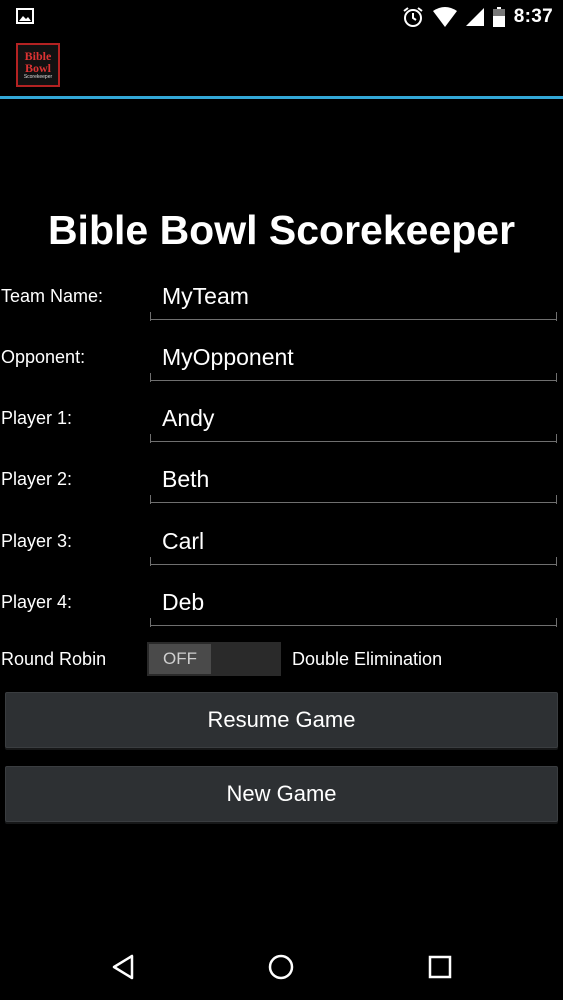 The image size is (563, 1000). What do you see at coordinates (37, 418) in the screenshot?
I see `player-1-label: Player 1:` at bounding box center [37, 418].